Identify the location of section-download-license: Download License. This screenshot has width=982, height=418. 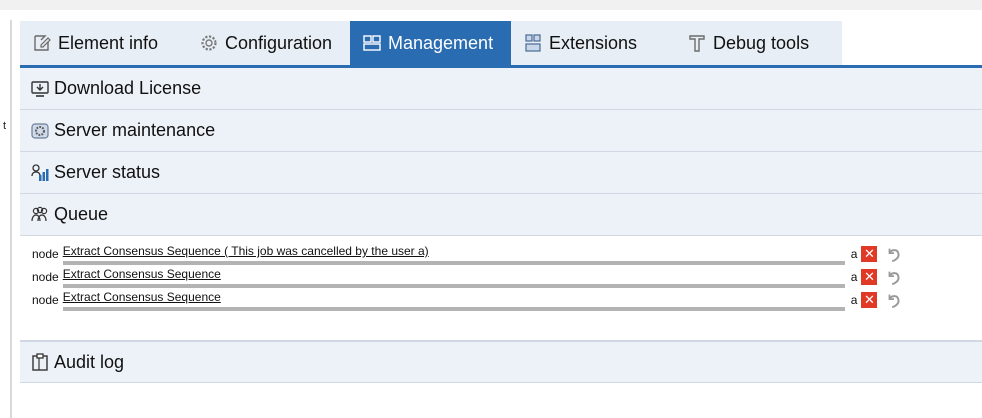
(501, 89).